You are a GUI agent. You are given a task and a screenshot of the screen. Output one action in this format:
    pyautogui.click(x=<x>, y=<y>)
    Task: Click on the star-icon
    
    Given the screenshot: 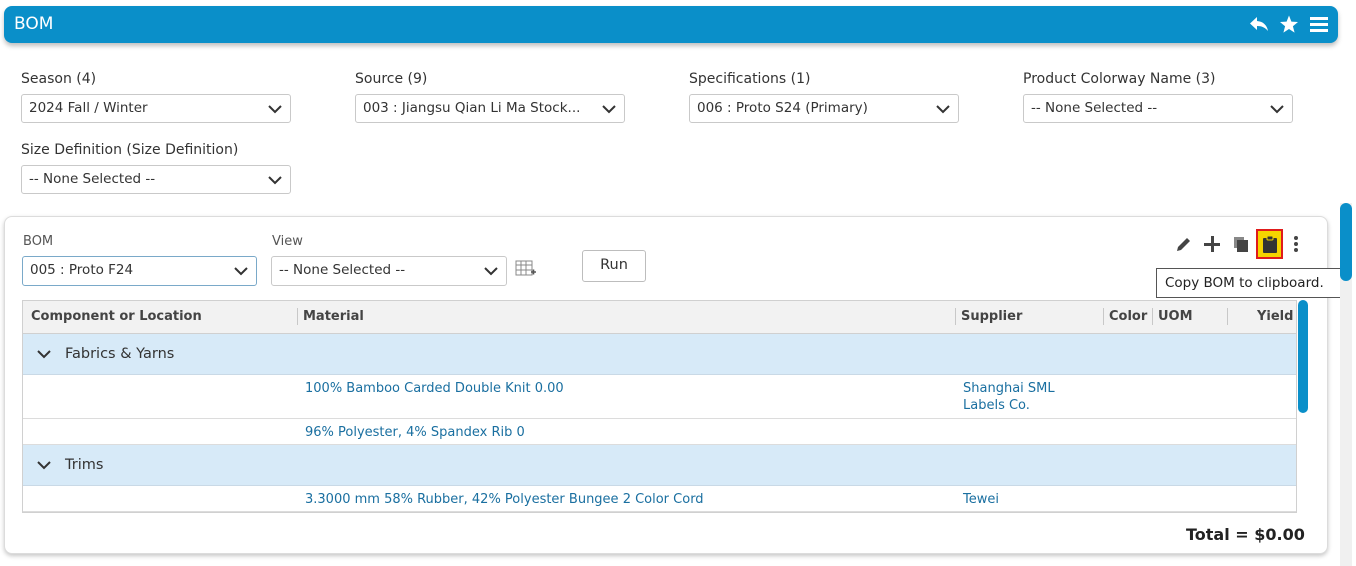 What is the action you would take?
    pyautogui.click(x=1289, y=24)
    